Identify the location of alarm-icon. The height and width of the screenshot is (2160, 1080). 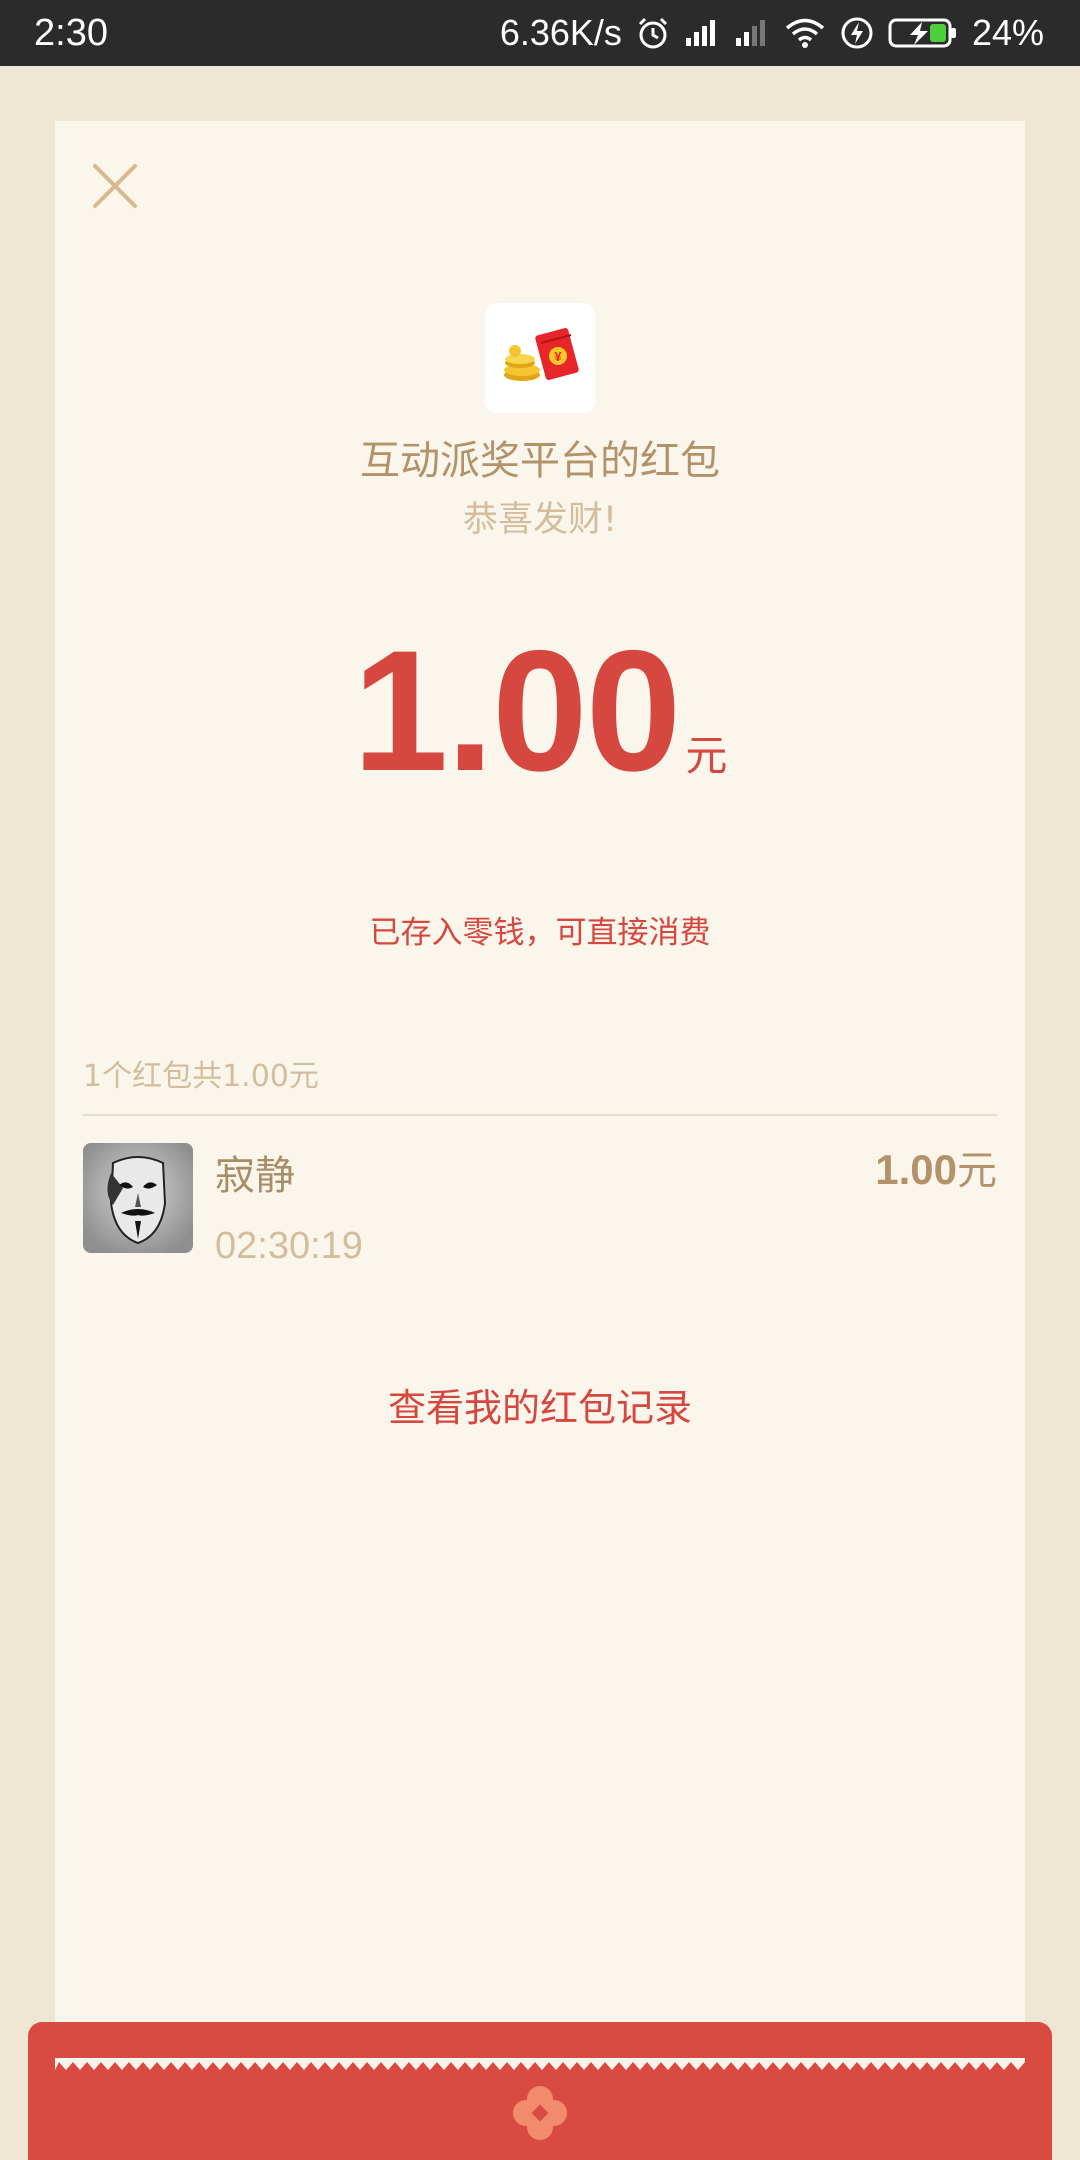
(652, 33).